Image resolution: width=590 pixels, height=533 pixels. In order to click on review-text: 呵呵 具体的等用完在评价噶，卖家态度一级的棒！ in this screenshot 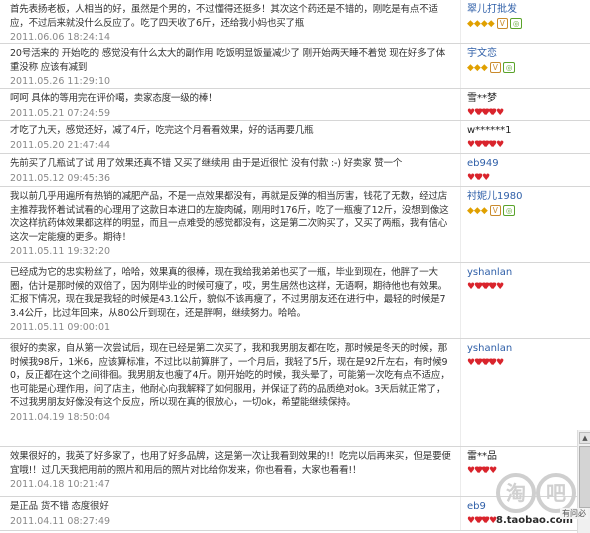, I will do `click(114, 98)`.